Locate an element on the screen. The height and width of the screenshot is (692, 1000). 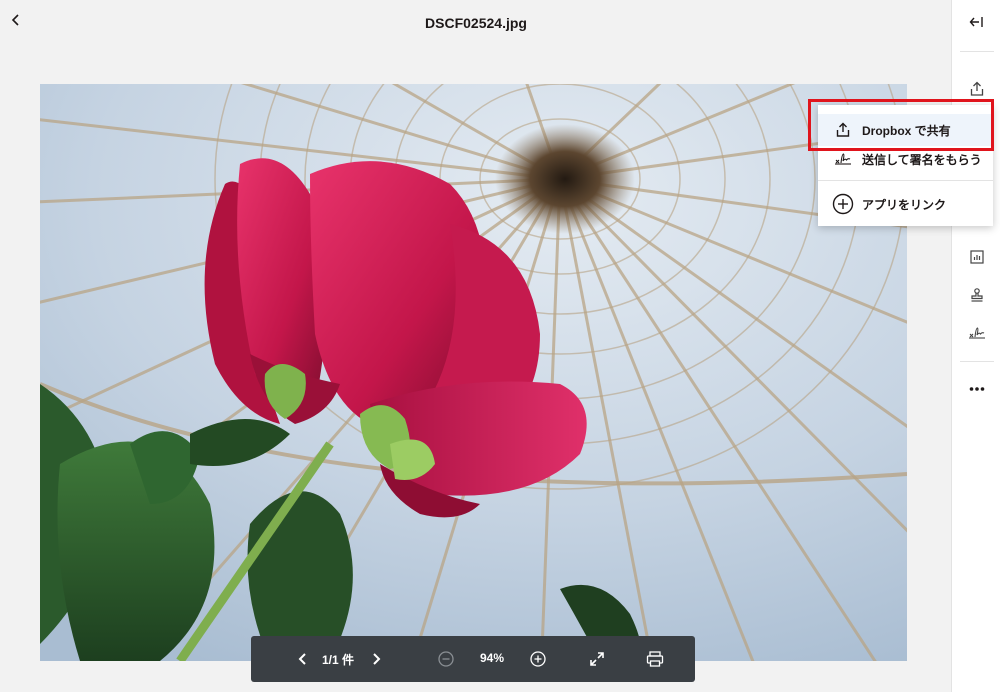
page-indicator: 1/1 件 is located at coordinates (338, 660).